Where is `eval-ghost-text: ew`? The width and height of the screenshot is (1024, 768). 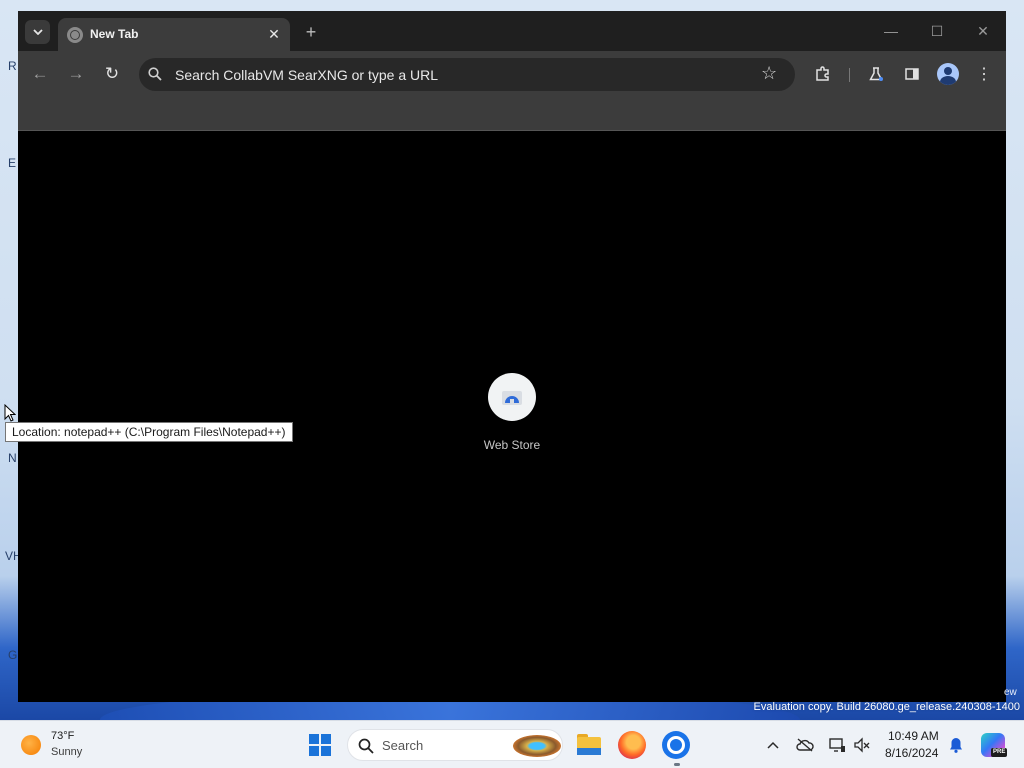 eval-ghost-text: ew is located at coordinates (1010, 692).